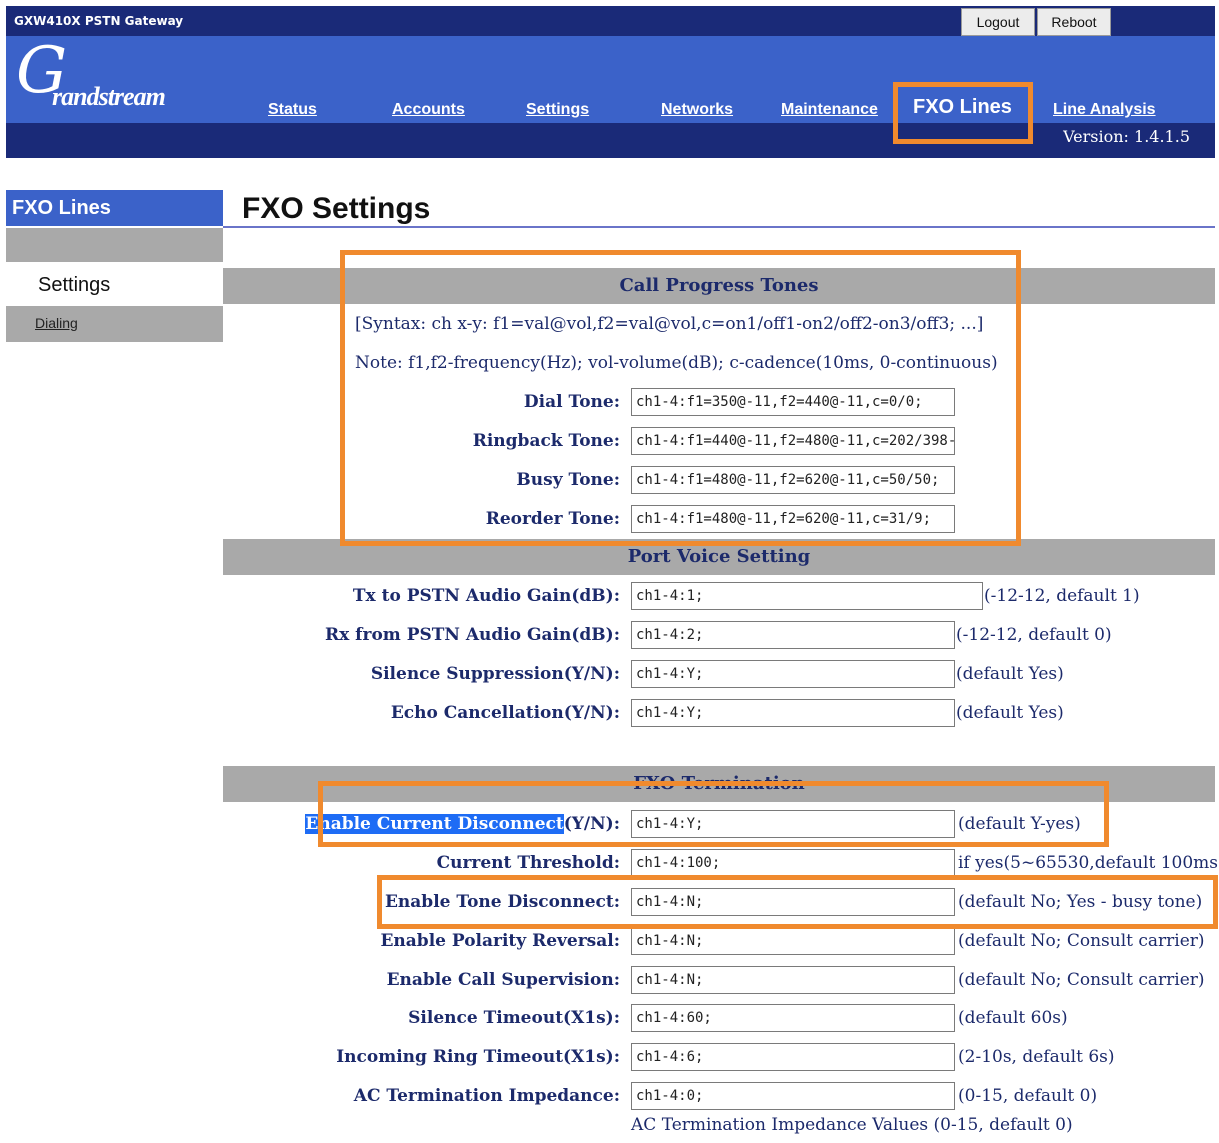 This screenshot has height=1143, width=1219. I want to click on silence-timeout-label: Silence Timeout(X1s):, so click(514, 1018).